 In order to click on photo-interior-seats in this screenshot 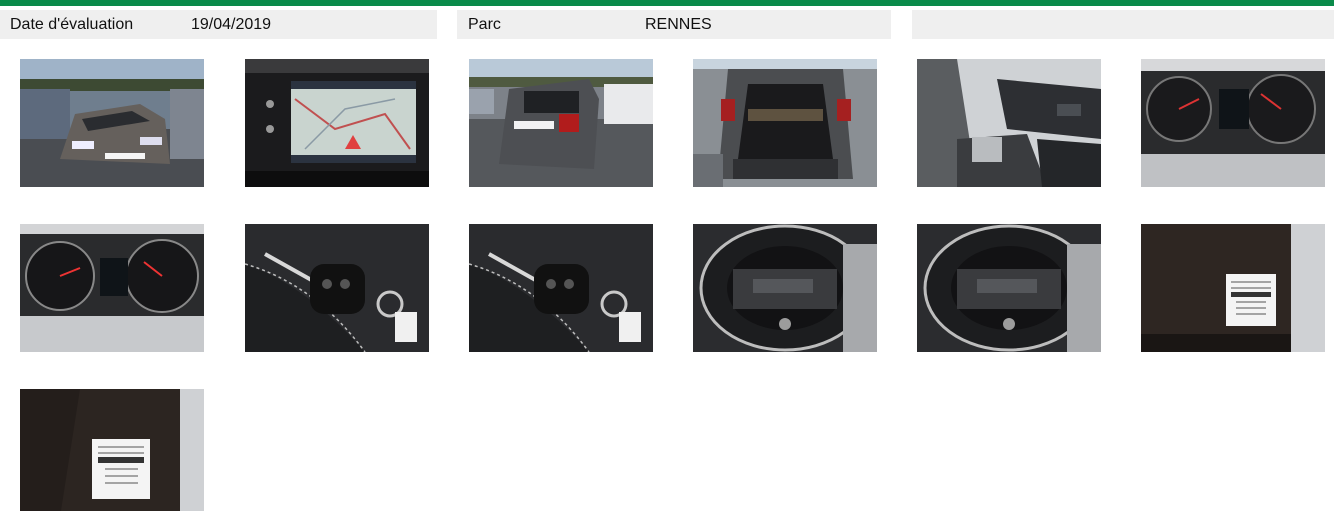, I will do `click(1009, 123)`.